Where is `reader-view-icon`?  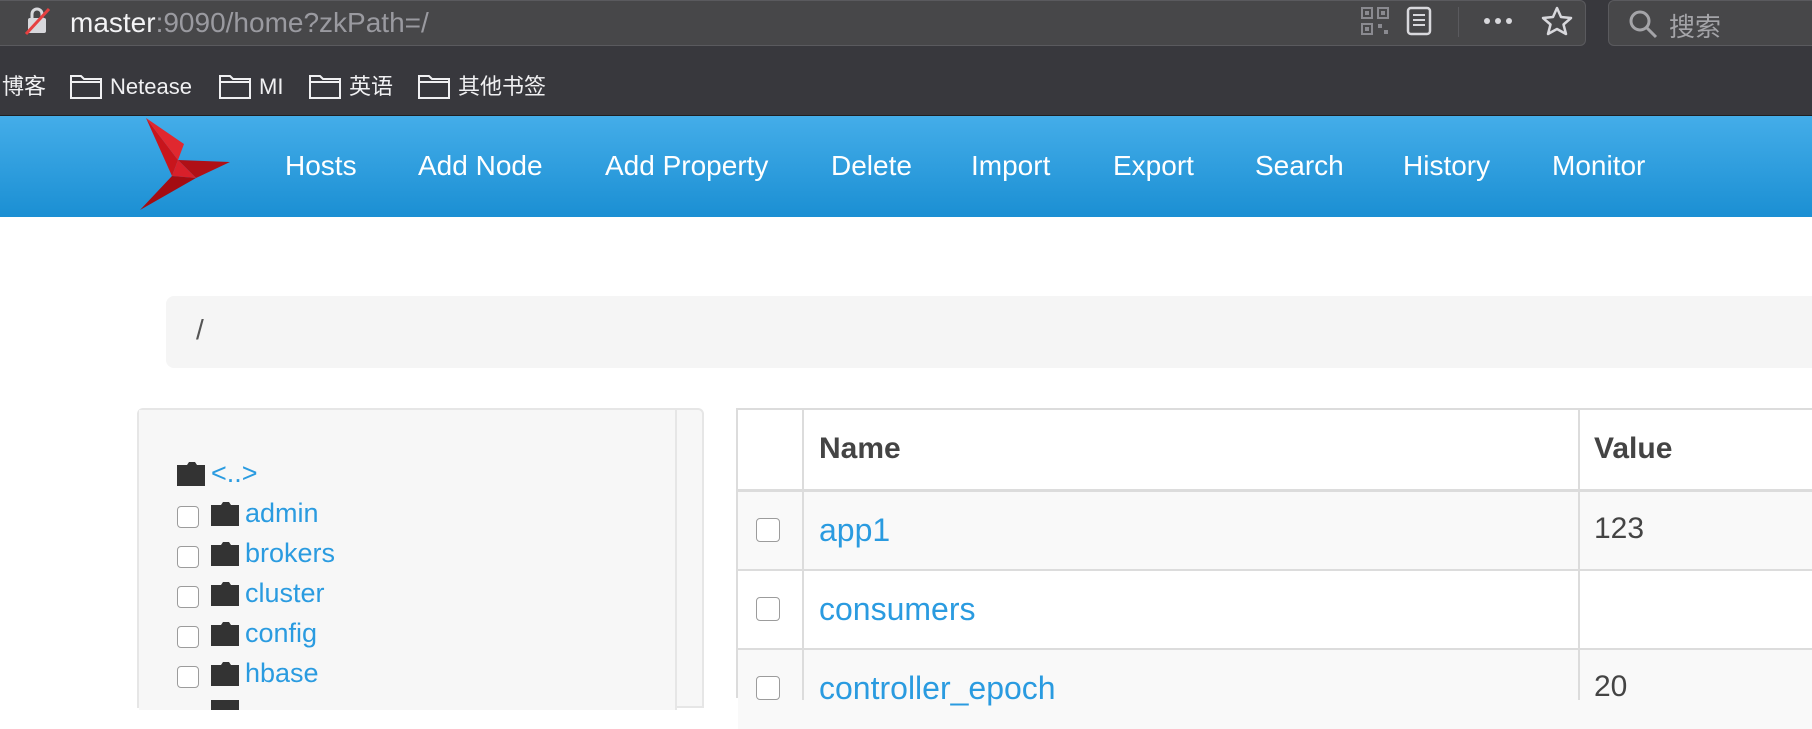
reader-view-icon is located at coordinates (1419, 21).